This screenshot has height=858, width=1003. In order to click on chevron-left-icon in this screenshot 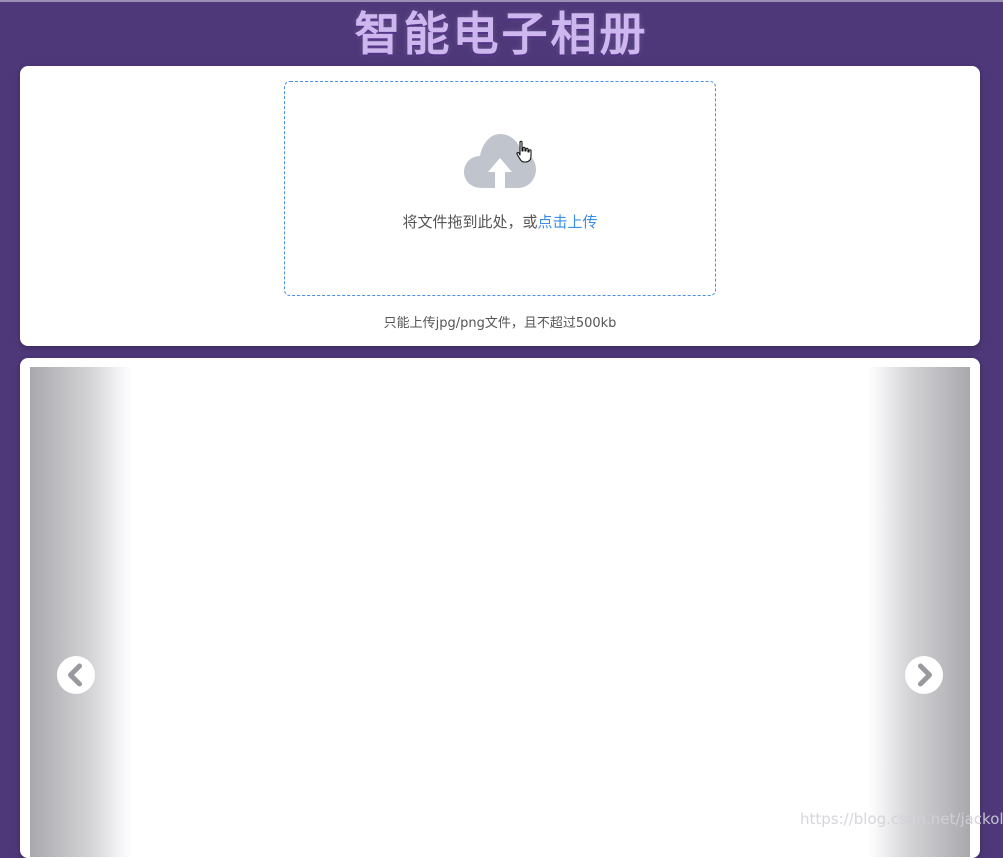, I will do `click(75, 675)`.